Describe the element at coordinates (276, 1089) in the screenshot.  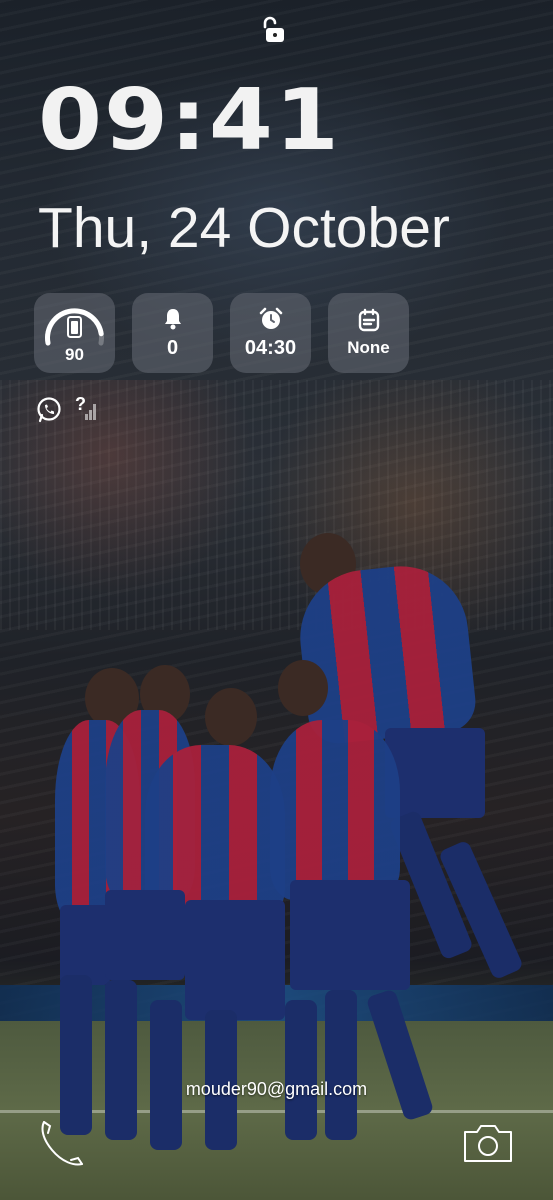
I see `owner-email: mouder90@gmail.com` at that location.